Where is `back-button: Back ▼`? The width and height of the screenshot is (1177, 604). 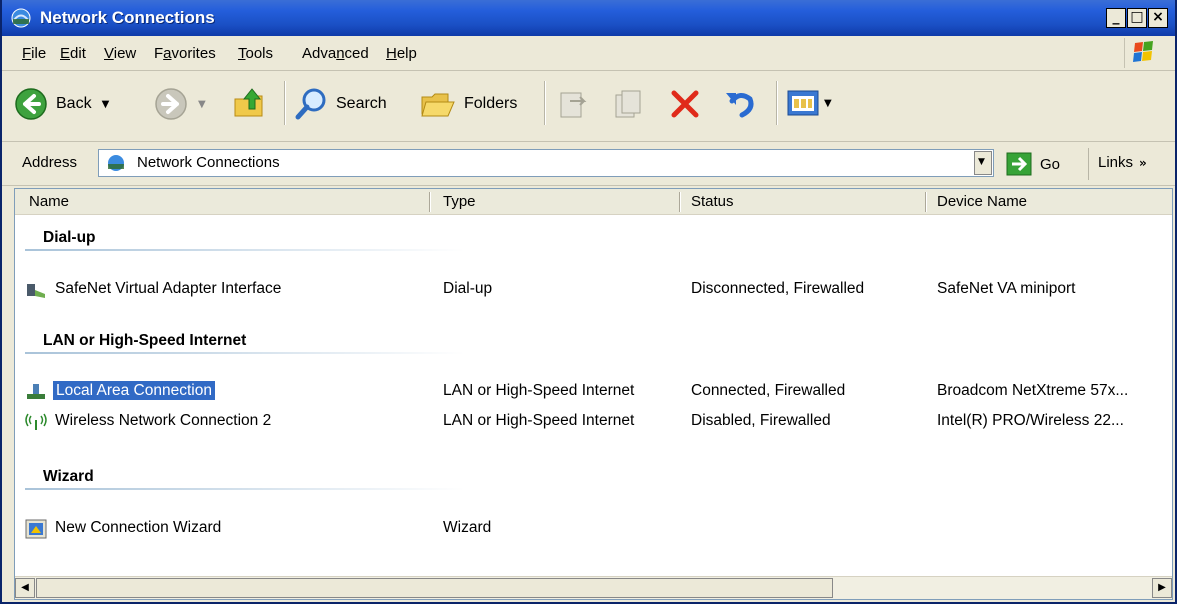
back-button: Back ▼ is located at coordinates (61, 104).